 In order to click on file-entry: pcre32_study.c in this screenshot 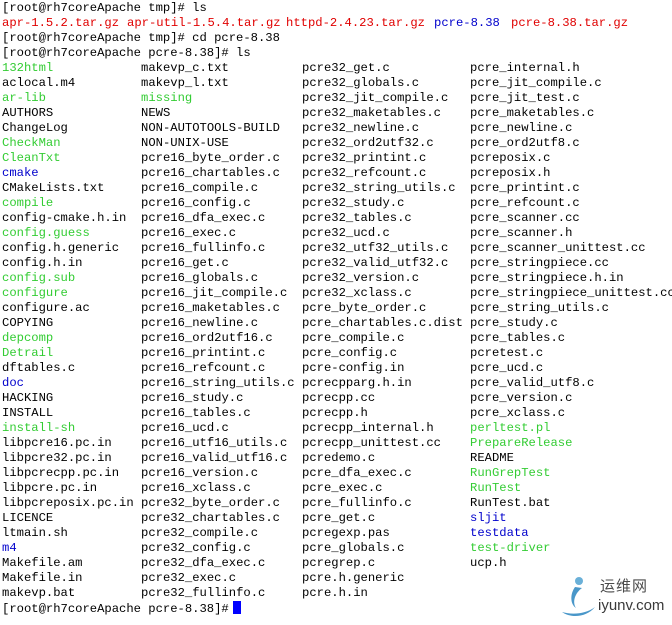, I will do `click(353, 203)`.